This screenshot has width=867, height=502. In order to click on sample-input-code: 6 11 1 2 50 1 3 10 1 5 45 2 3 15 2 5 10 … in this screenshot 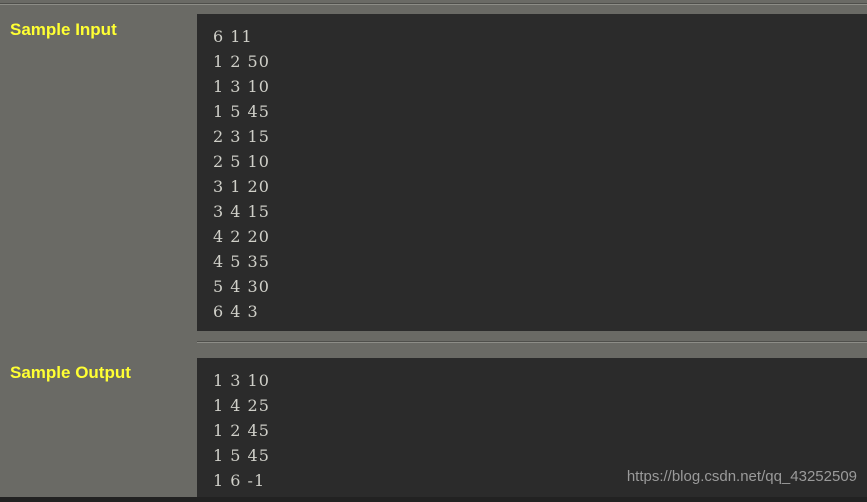, I will do `click(241, 174)`.